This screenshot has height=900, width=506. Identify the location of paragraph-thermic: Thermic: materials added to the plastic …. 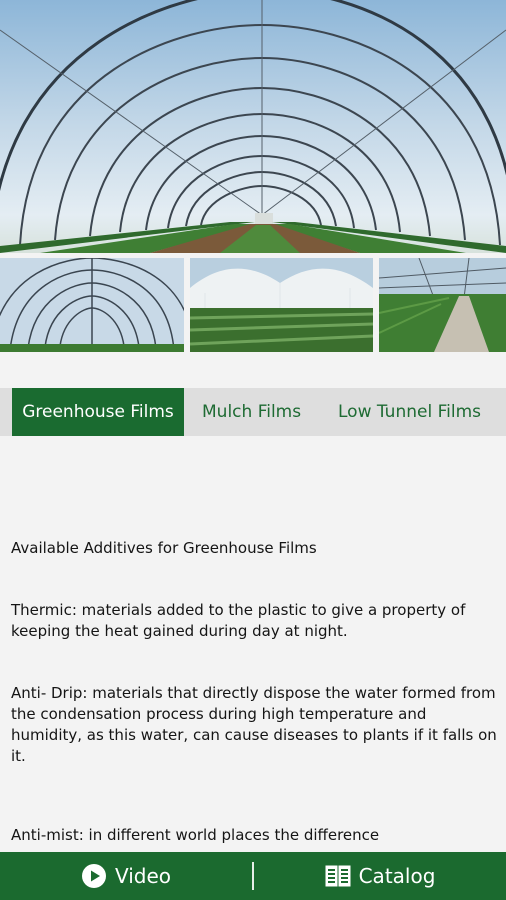
(238, 620).